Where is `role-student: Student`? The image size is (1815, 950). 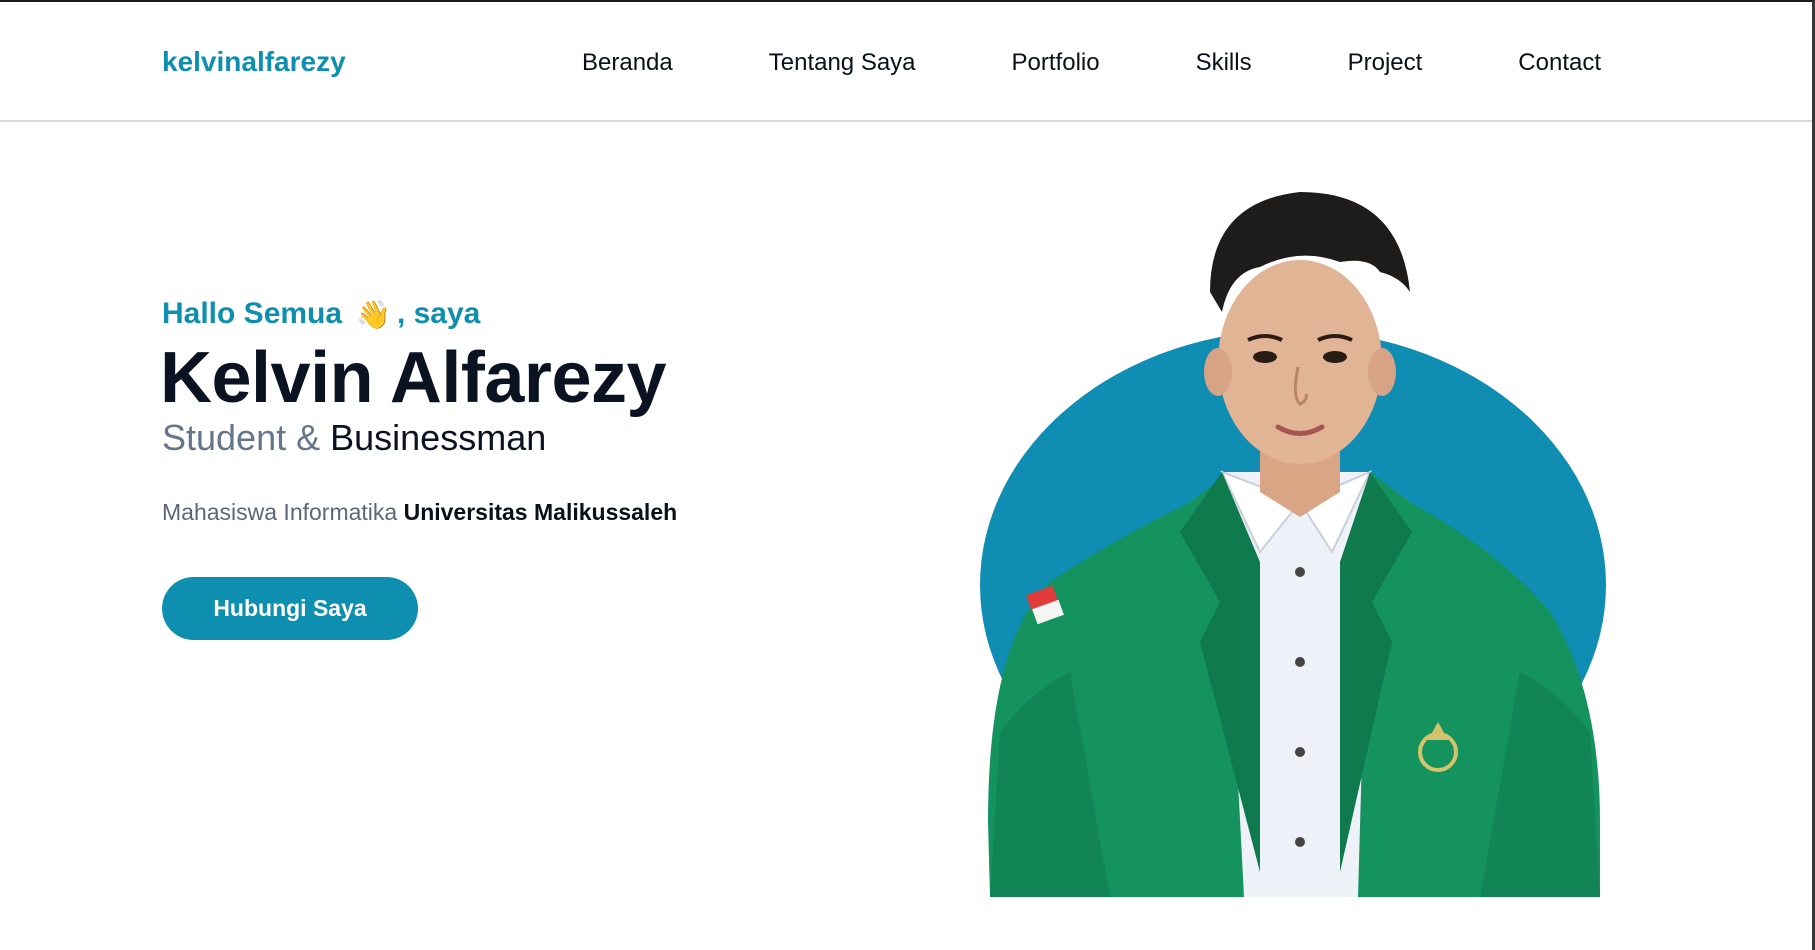 role-student: Student is located at coordinates (224, 437).